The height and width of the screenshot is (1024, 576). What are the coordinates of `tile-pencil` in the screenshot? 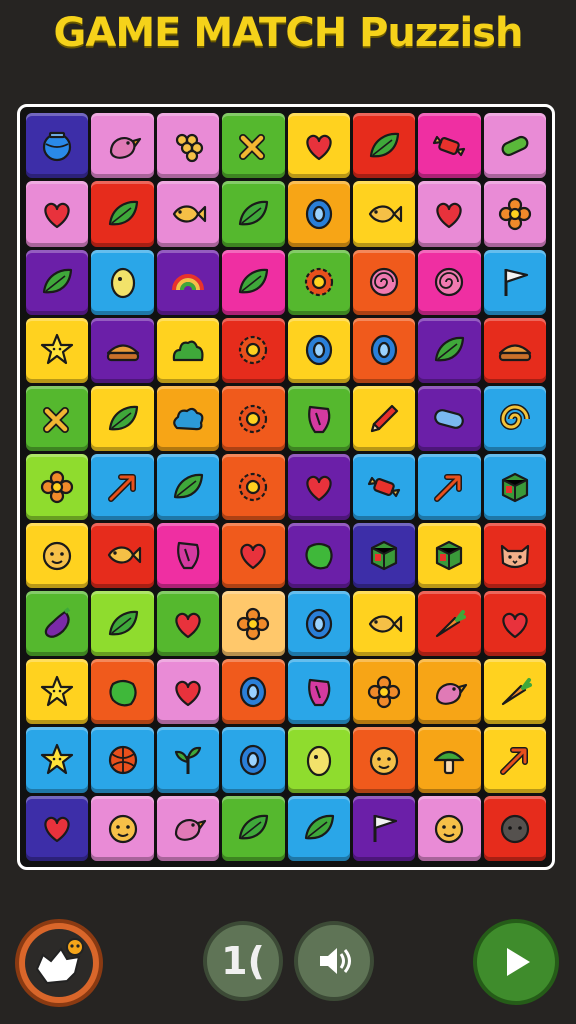 It's located at (384, 419).